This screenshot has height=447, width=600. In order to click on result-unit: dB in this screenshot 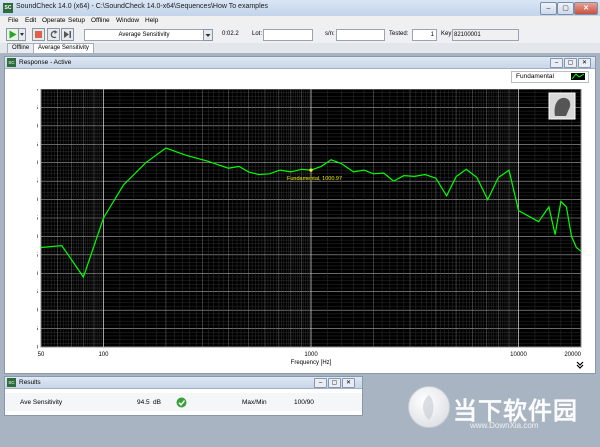, I will do `click(157, 402)`.